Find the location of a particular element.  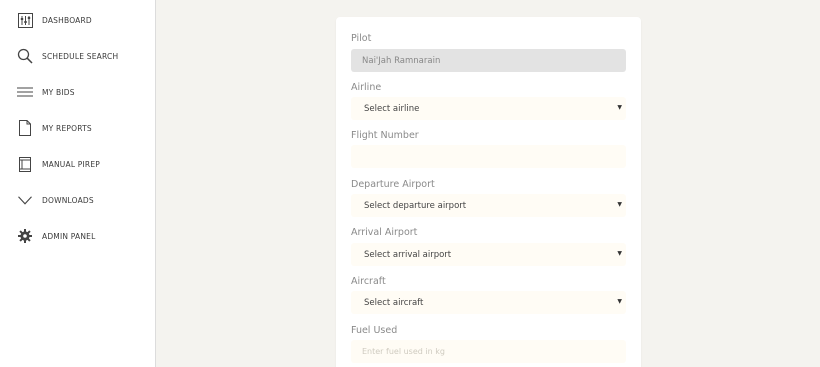

sidebar-item-label: DOWNLOADS is located at coordinates (68, 200).